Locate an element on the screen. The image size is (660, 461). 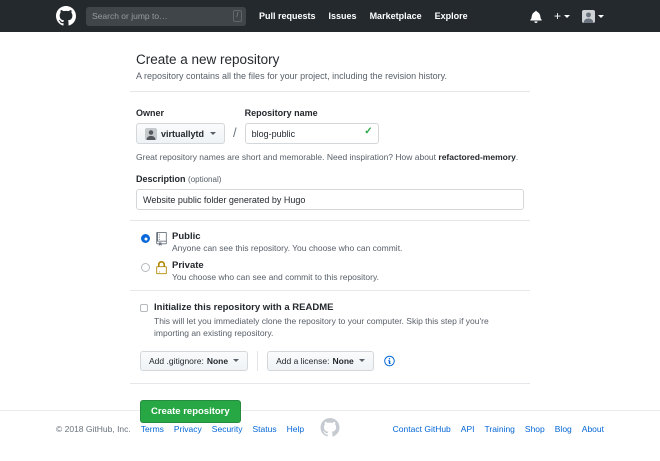
primary-nav: Pull requests Issues Marketplace Explore is located at coordinates (363, 16).